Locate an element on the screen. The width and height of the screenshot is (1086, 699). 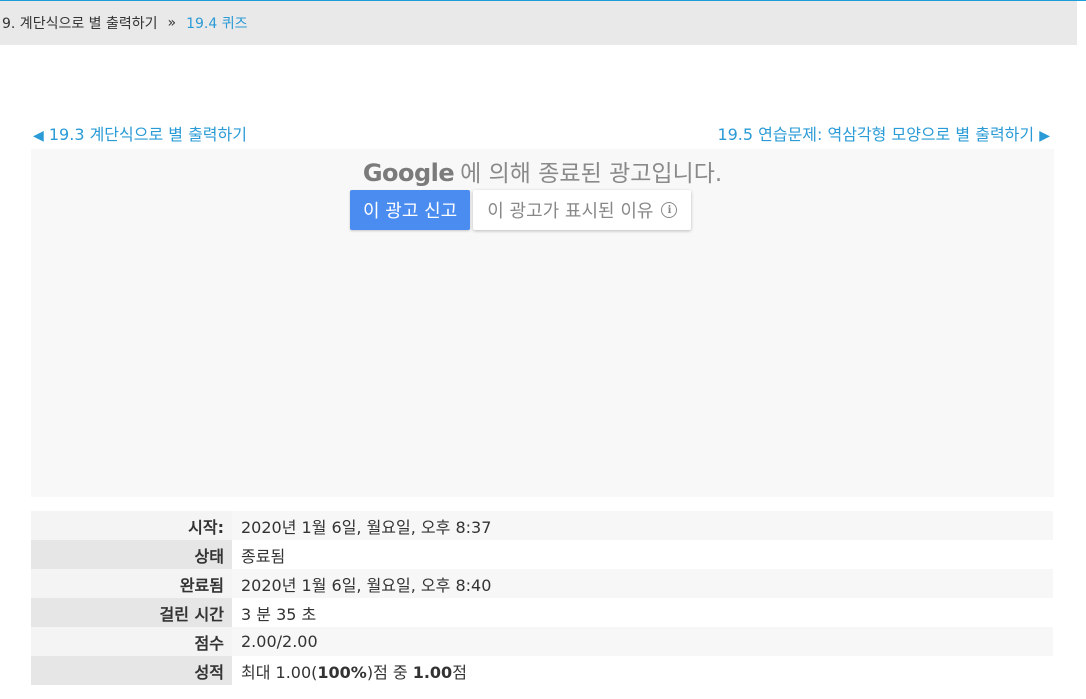
summary-row-state: 상태 종료됨 is located at coordinates (542, 554).